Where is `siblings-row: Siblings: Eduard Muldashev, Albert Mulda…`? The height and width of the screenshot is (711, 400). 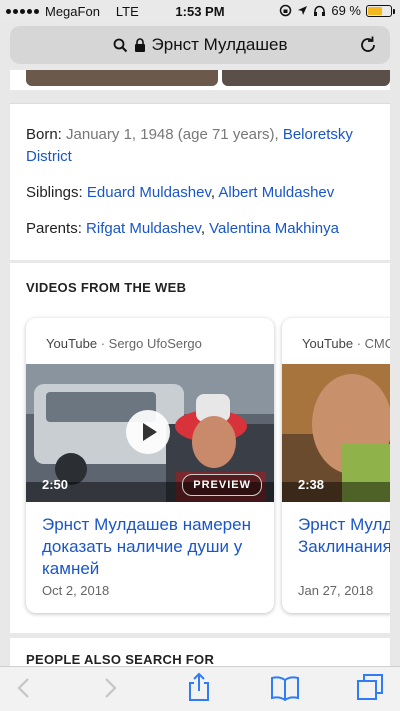
siblings-row: Siblings: Eduard Muldashev, Albert Mulda… is located at coordinates (200, 193).